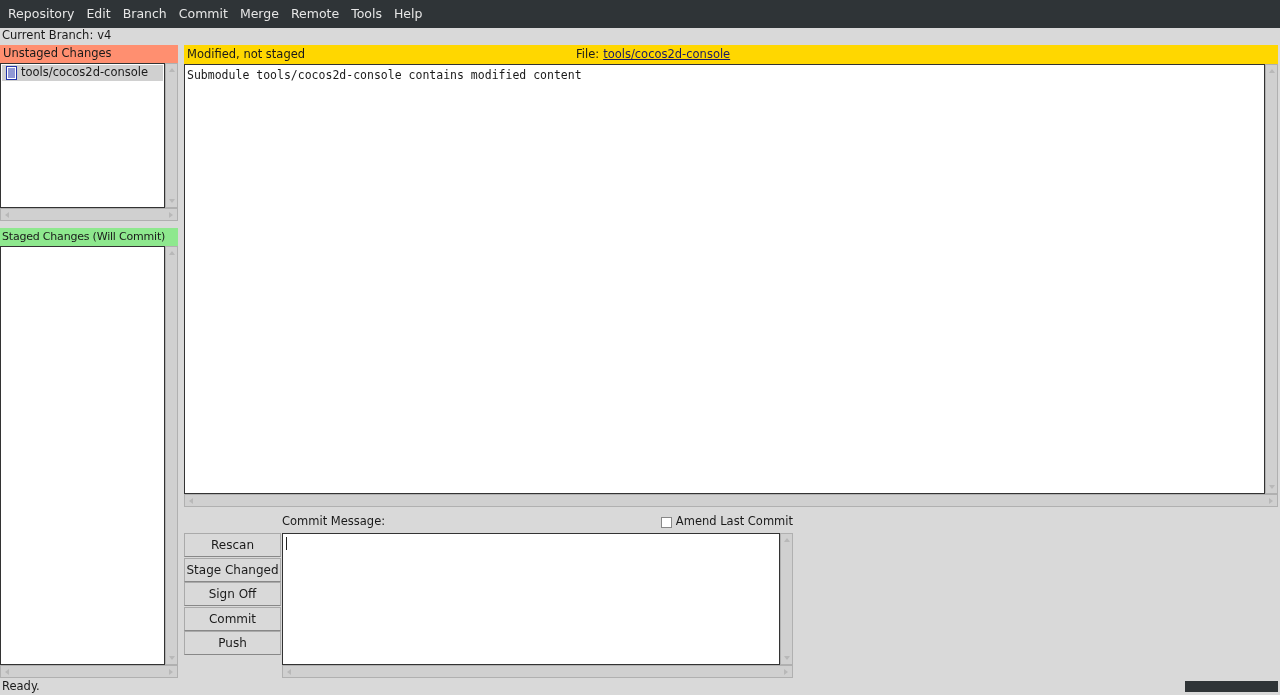 The image size is (1280, 695). Describe the element at coordinates (89, 237) in the screenshot. I see `panel-header: Staged Changes (Will Commit)` at that location.